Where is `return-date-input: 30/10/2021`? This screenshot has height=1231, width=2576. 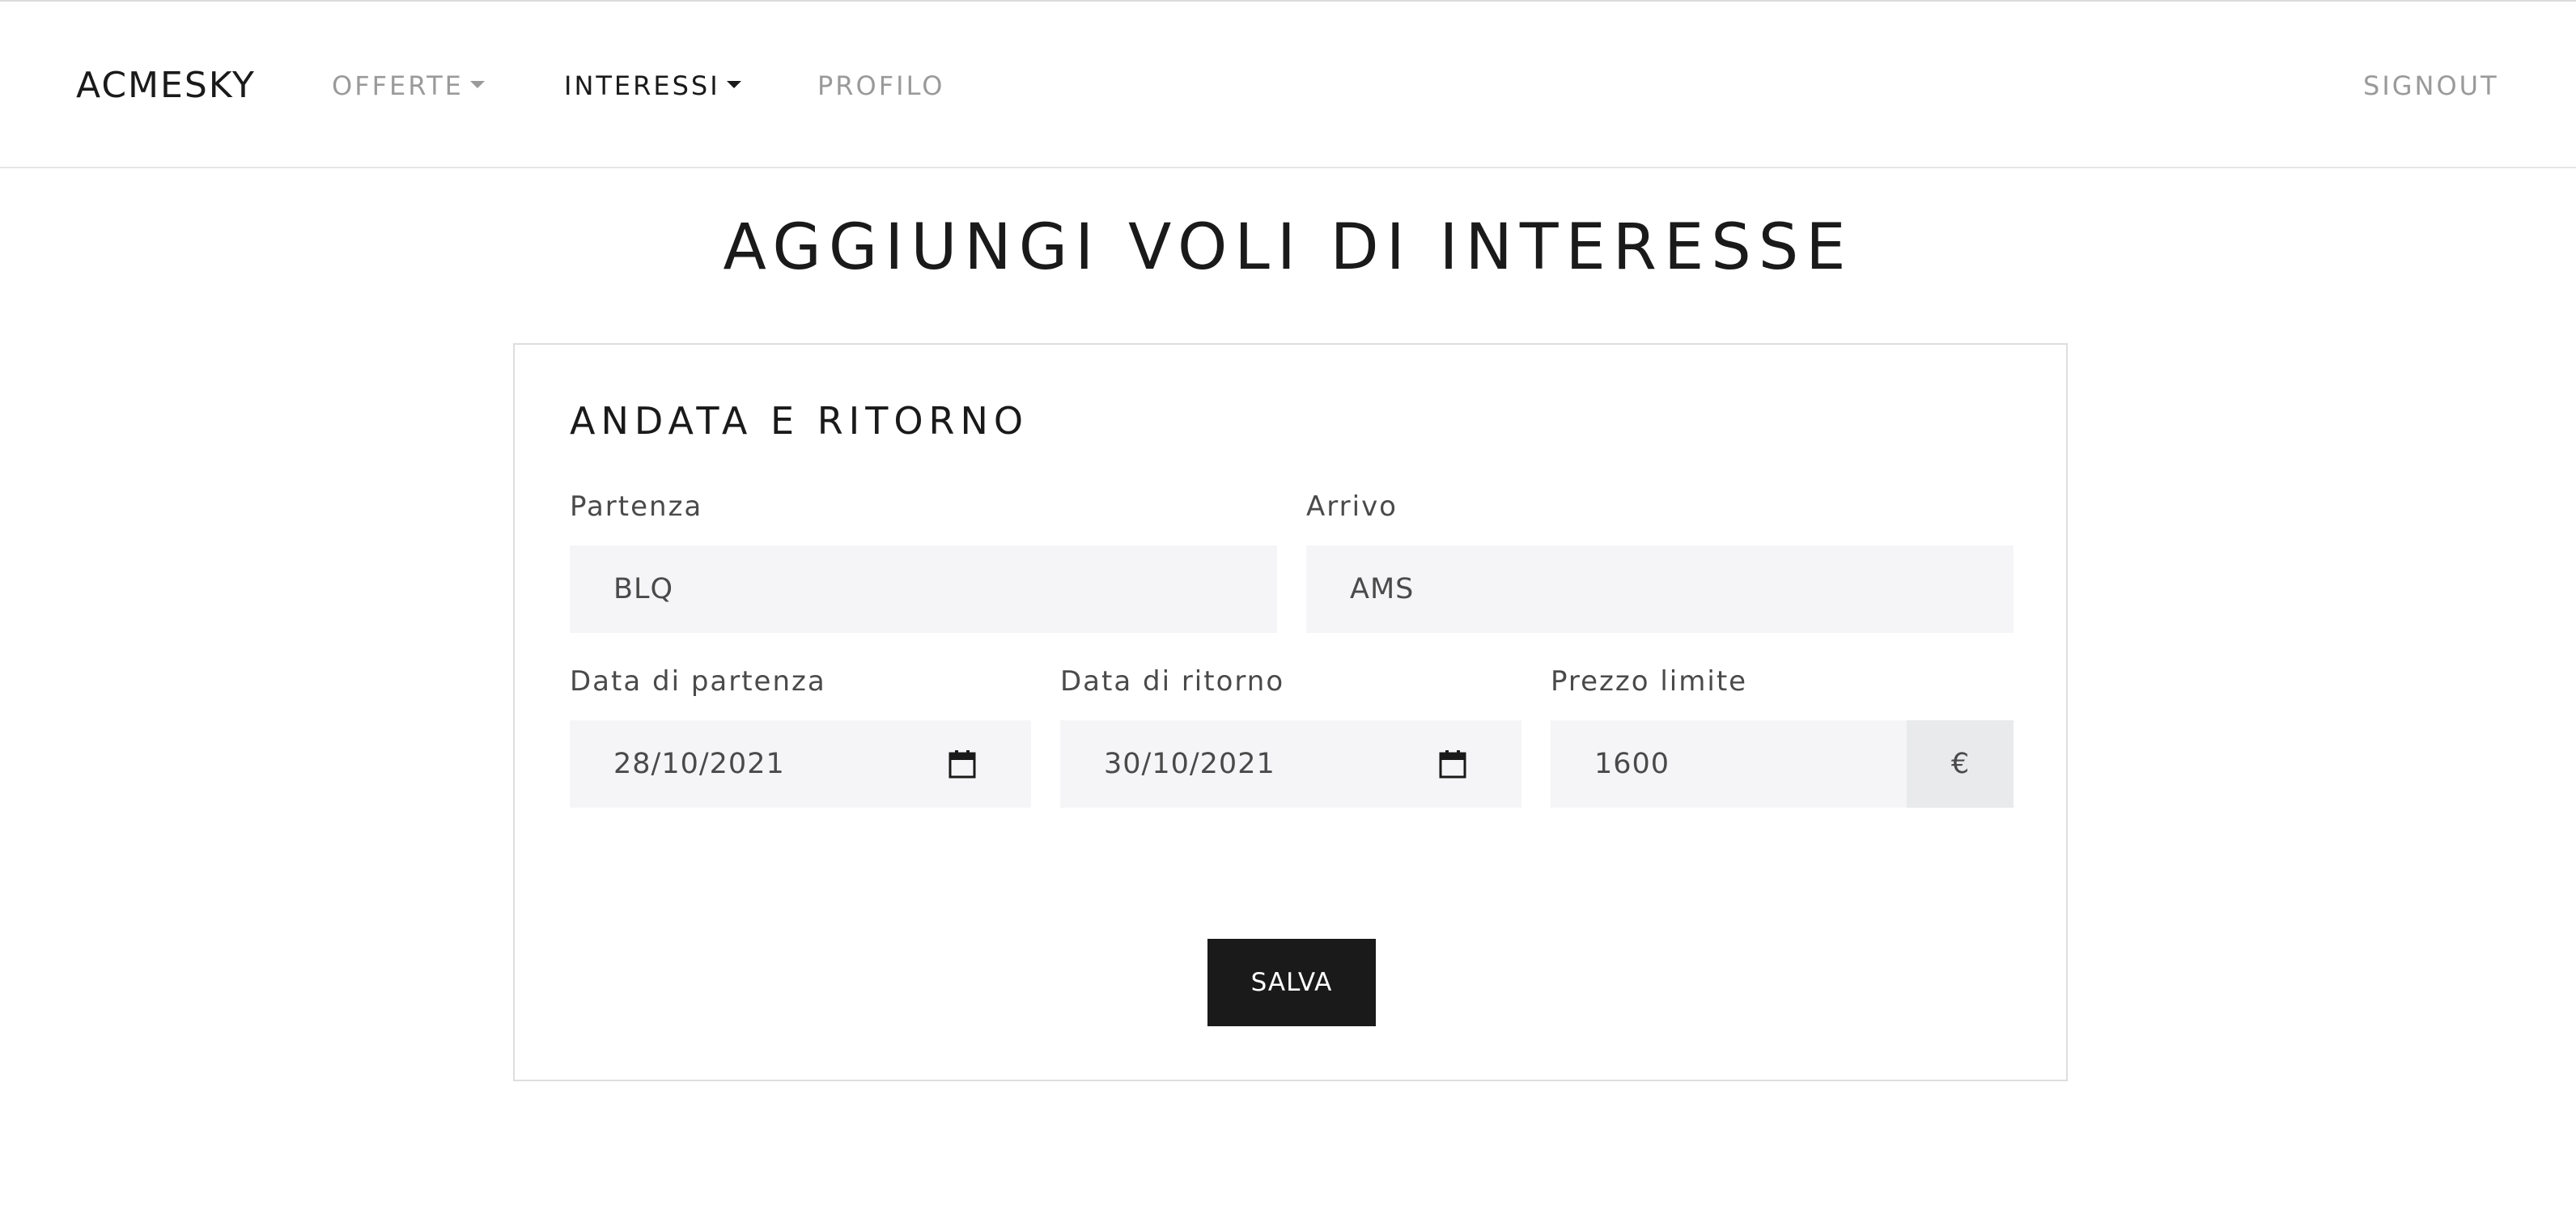
return-date-input: 30/10/2021 is located at coordinates (1290, 764).